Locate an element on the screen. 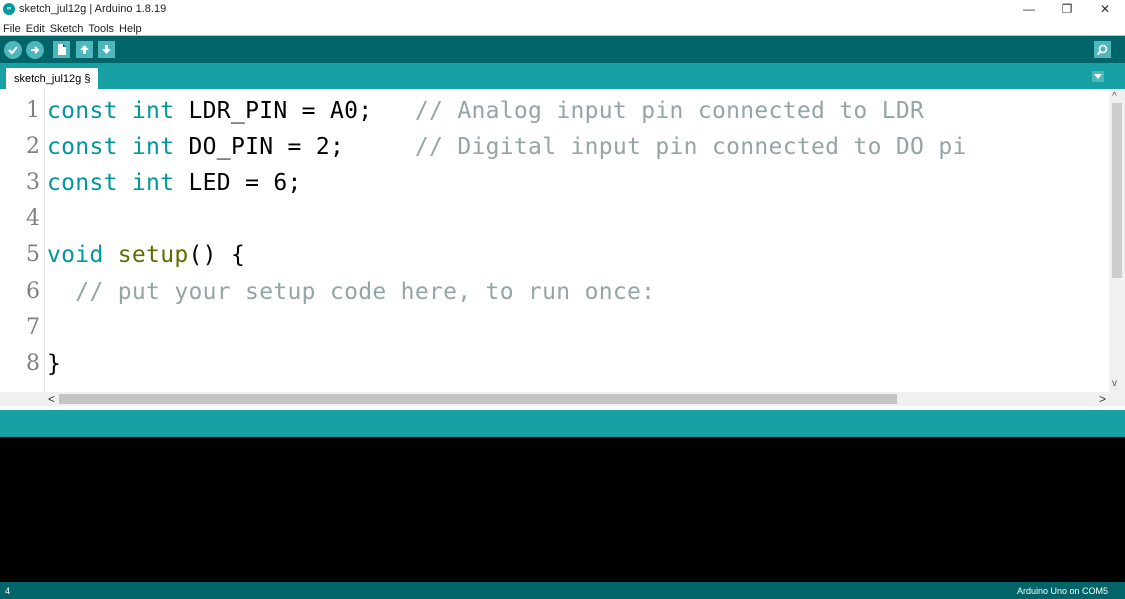 This screenshot has height=599, width=1125. maximize-button: ❐ is located at coordinates (1067, 9).